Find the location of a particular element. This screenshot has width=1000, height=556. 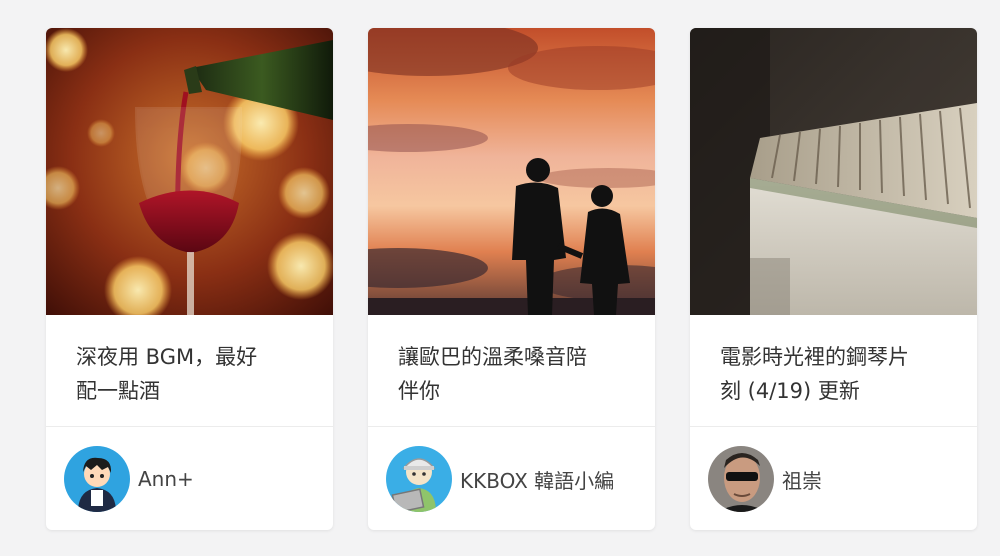

author-name: KKBOX 韓語小編 is located at coordinates (537, 479).